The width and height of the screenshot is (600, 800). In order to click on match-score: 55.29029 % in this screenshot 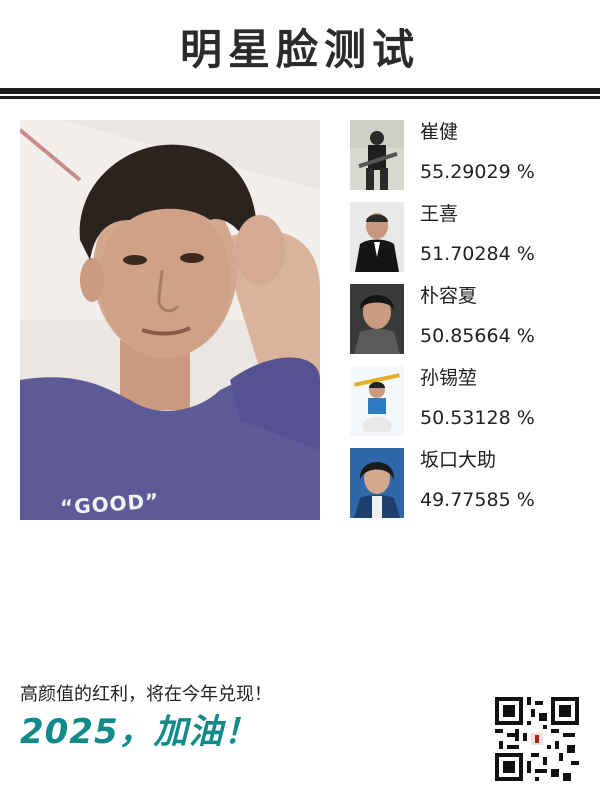, I will do `click(477, 172)`.